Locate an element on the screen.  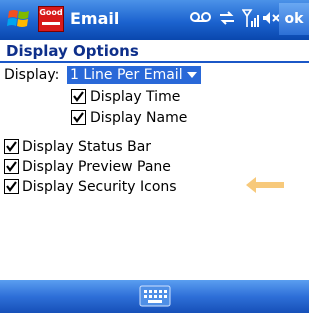
display-security-icons-checkbox is located at coordinates (11, 186).